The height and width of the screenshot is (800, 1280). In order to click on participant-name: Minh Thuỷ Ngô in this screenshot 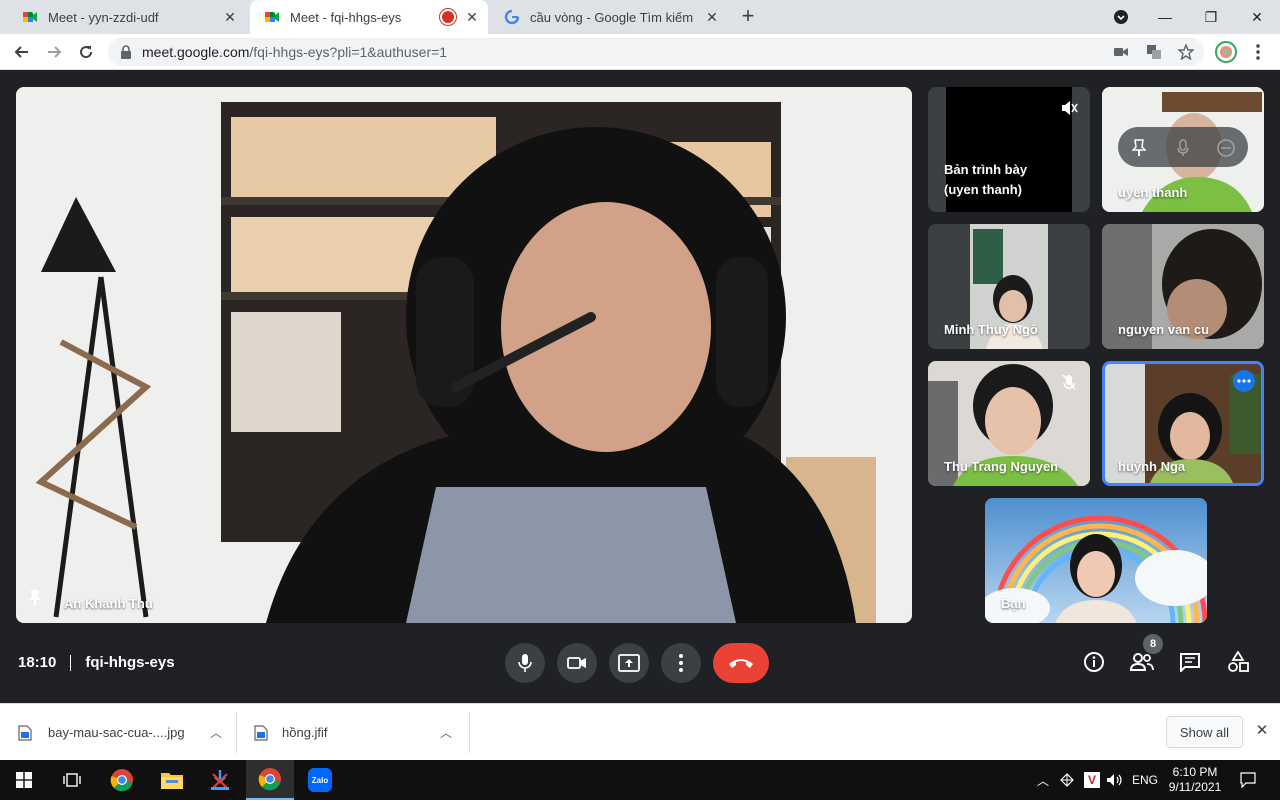, I will do `click(991, 329)`.